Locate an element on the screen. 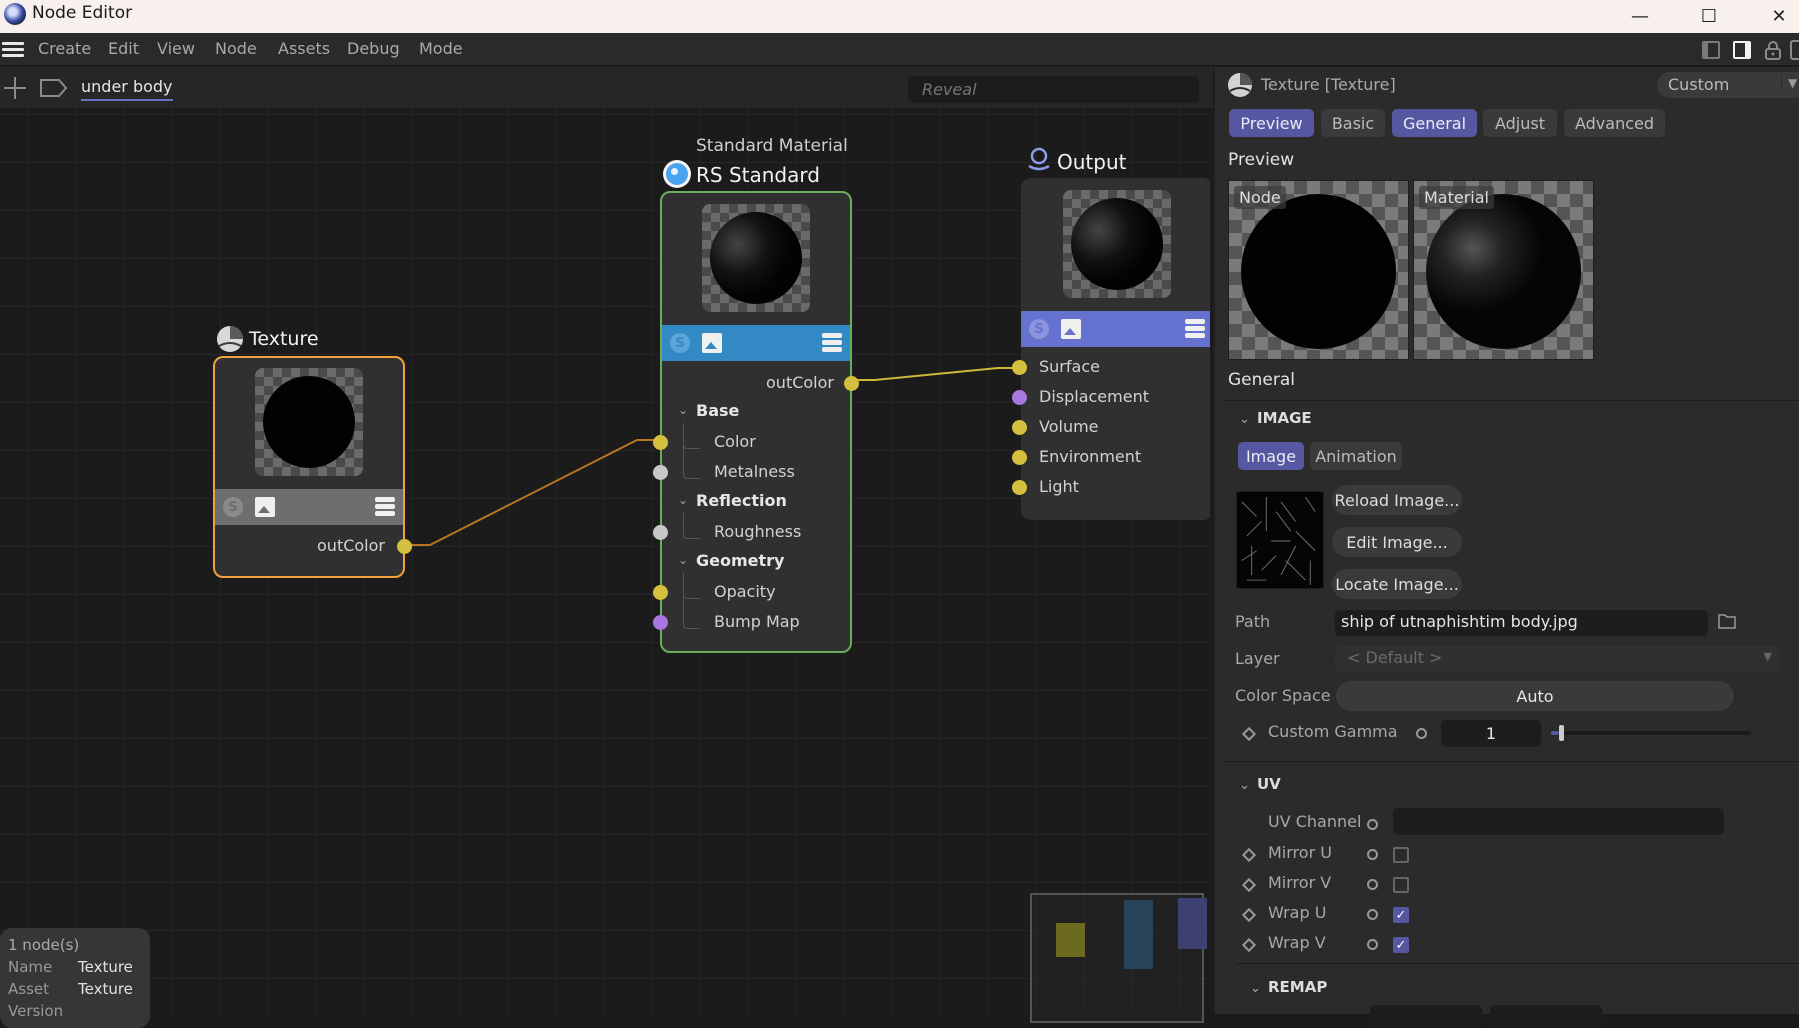 This screenshot has height=1028, width=1799. output-node-toolbar: S is located at coordinates (1115, 329).